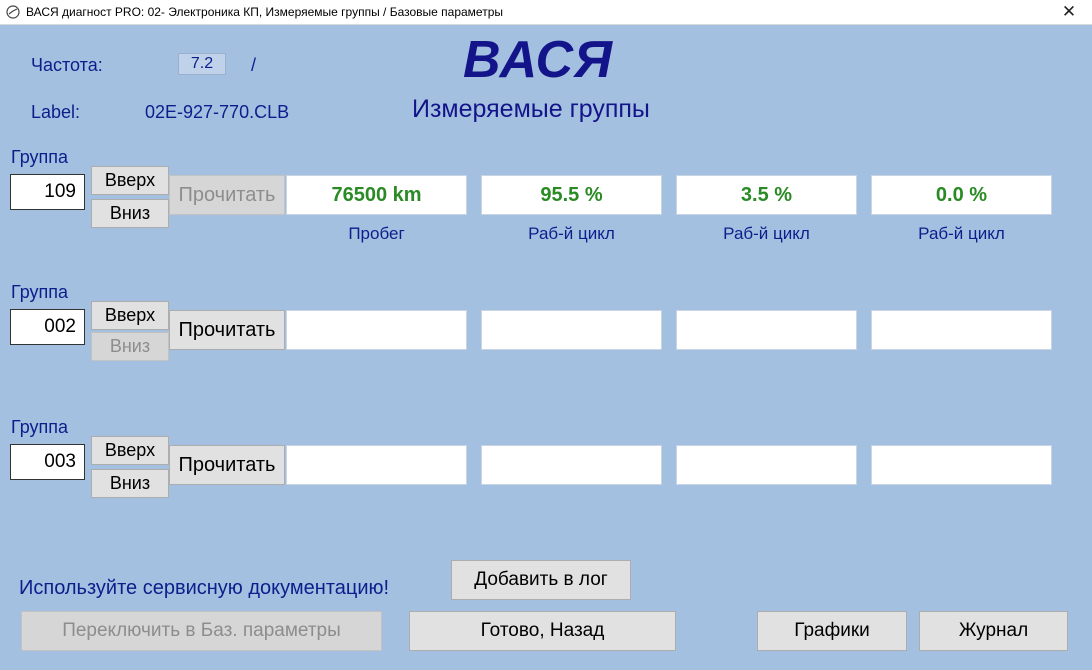  I want to click on frequency-label: Частота:, so click(67, 65).